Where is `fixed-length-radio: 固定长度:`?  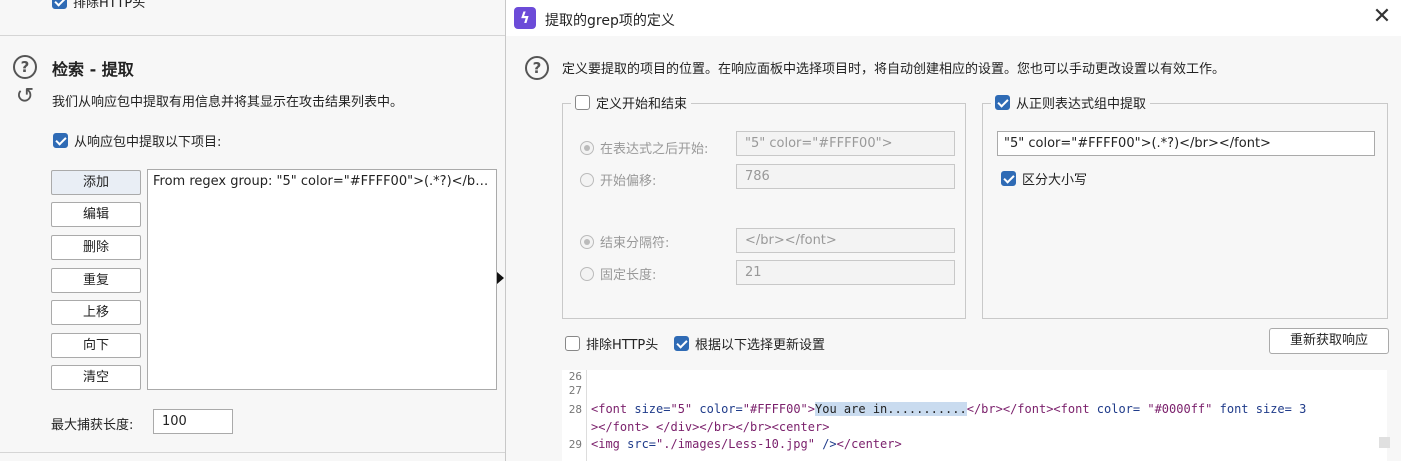 fixed-length-radio: 固定长度: is located at coordinates (618, 273).